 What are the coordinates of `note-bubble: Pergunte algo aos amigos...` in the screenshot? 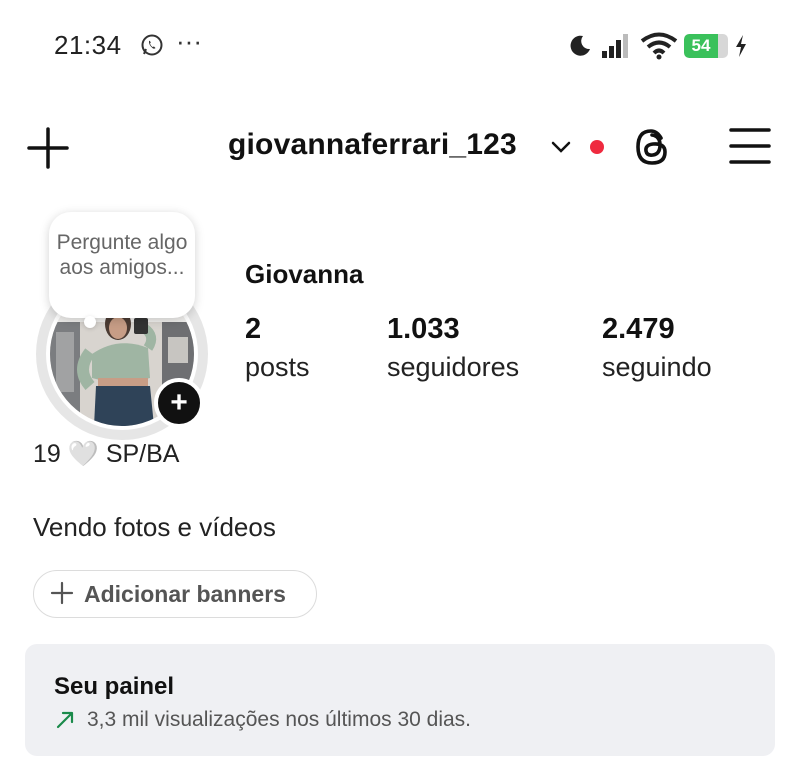 It's located at (122, 265).